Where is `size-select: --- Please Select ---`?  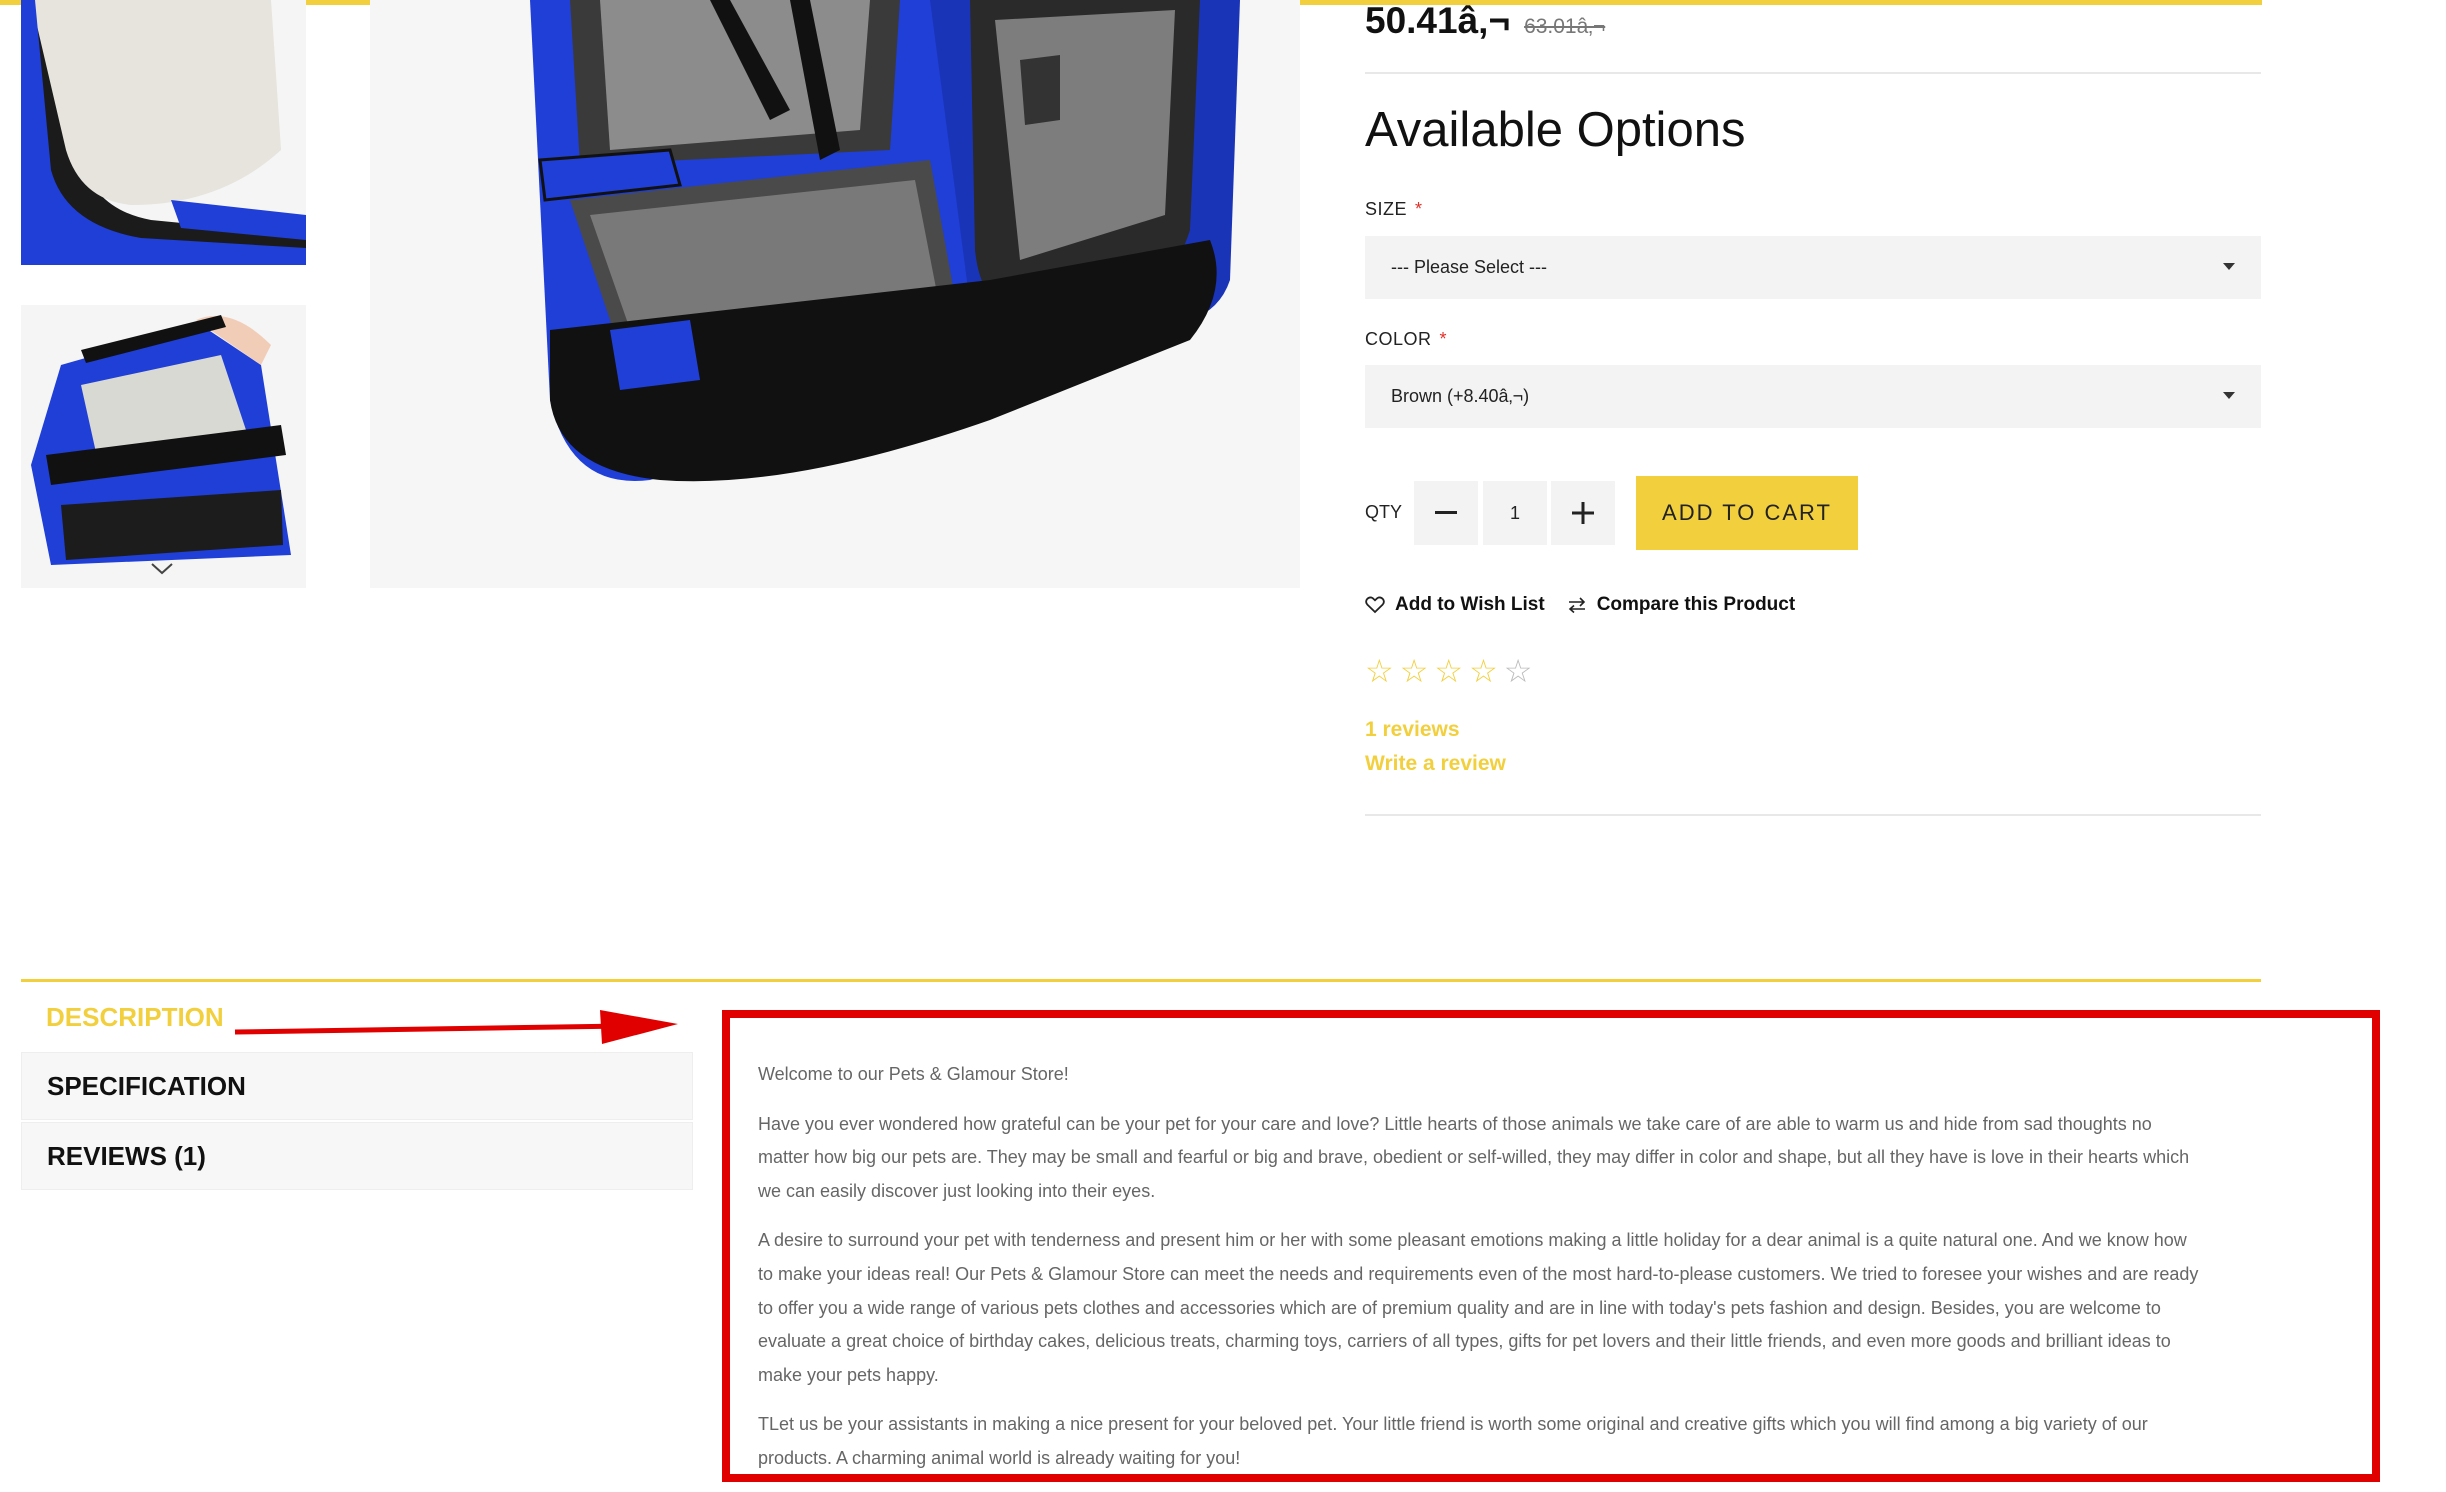
size-select: --- Please Select --- is located at coordinates (1813, 267).